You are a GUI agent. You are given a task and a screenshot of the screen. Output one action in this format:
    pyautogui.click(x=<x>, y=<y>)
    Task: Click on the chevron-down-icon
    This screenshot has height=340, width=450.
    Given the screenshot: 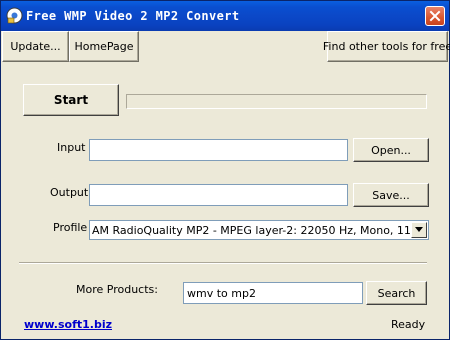 What is the action you would take?
    pyautogui.click(x=419, y=229)
    